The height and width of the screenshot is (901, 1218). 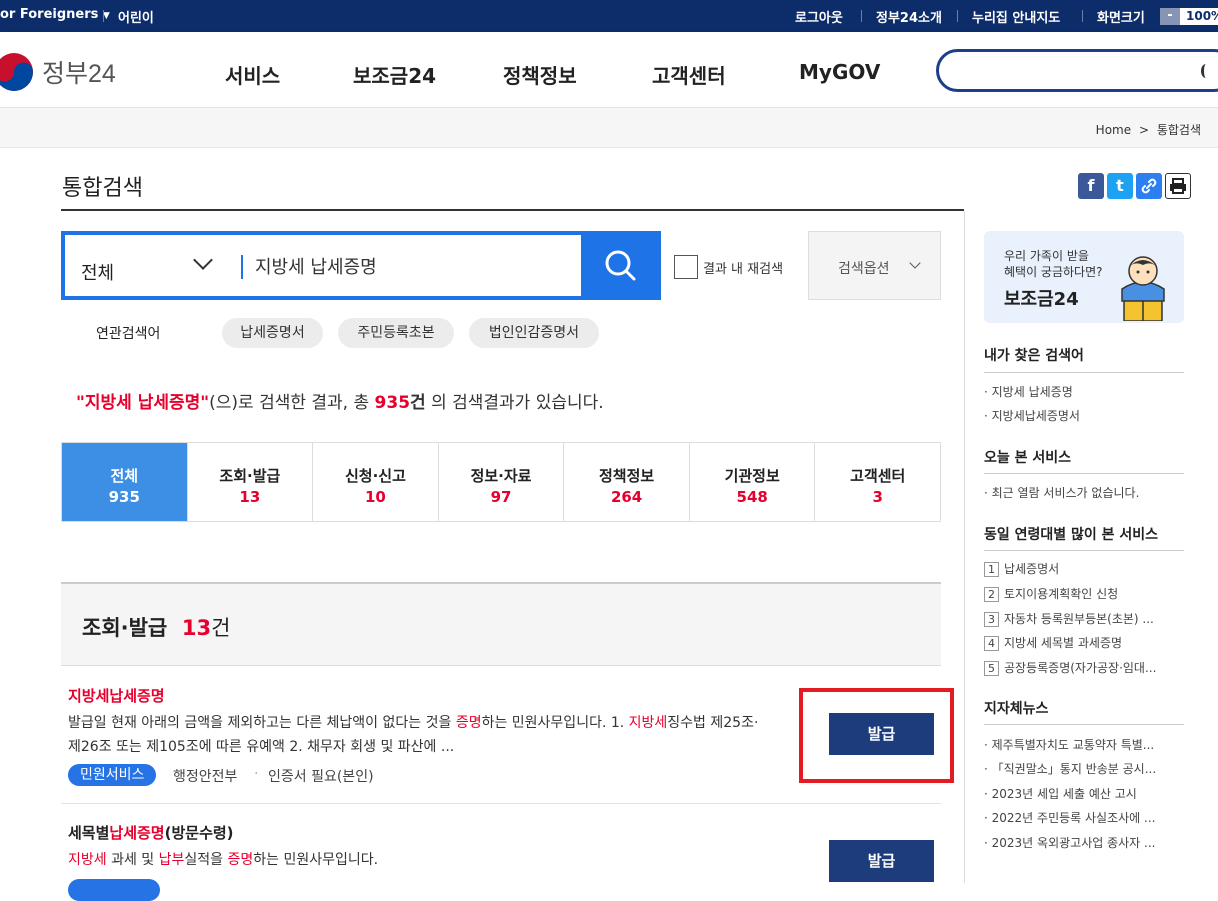 What do you see at coordinates (609, 128) in the screenshot?
I see `breadcrumb-bar: Home > 통합검색` at bounding box center [609, 128].